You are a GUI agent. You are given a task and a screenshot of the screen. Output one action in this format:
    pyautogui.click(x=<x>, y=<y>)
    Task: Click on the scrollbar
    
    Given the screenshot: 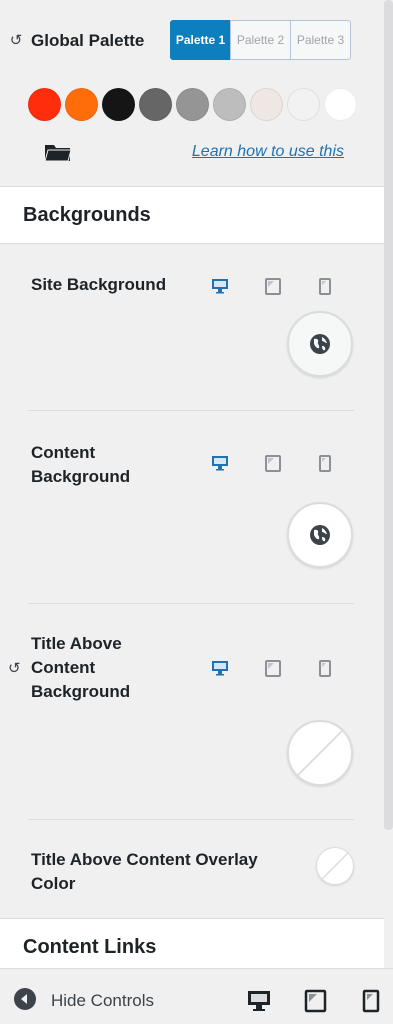 What is the action you would take?
    pyautogui.click(x=388, y=415)
    